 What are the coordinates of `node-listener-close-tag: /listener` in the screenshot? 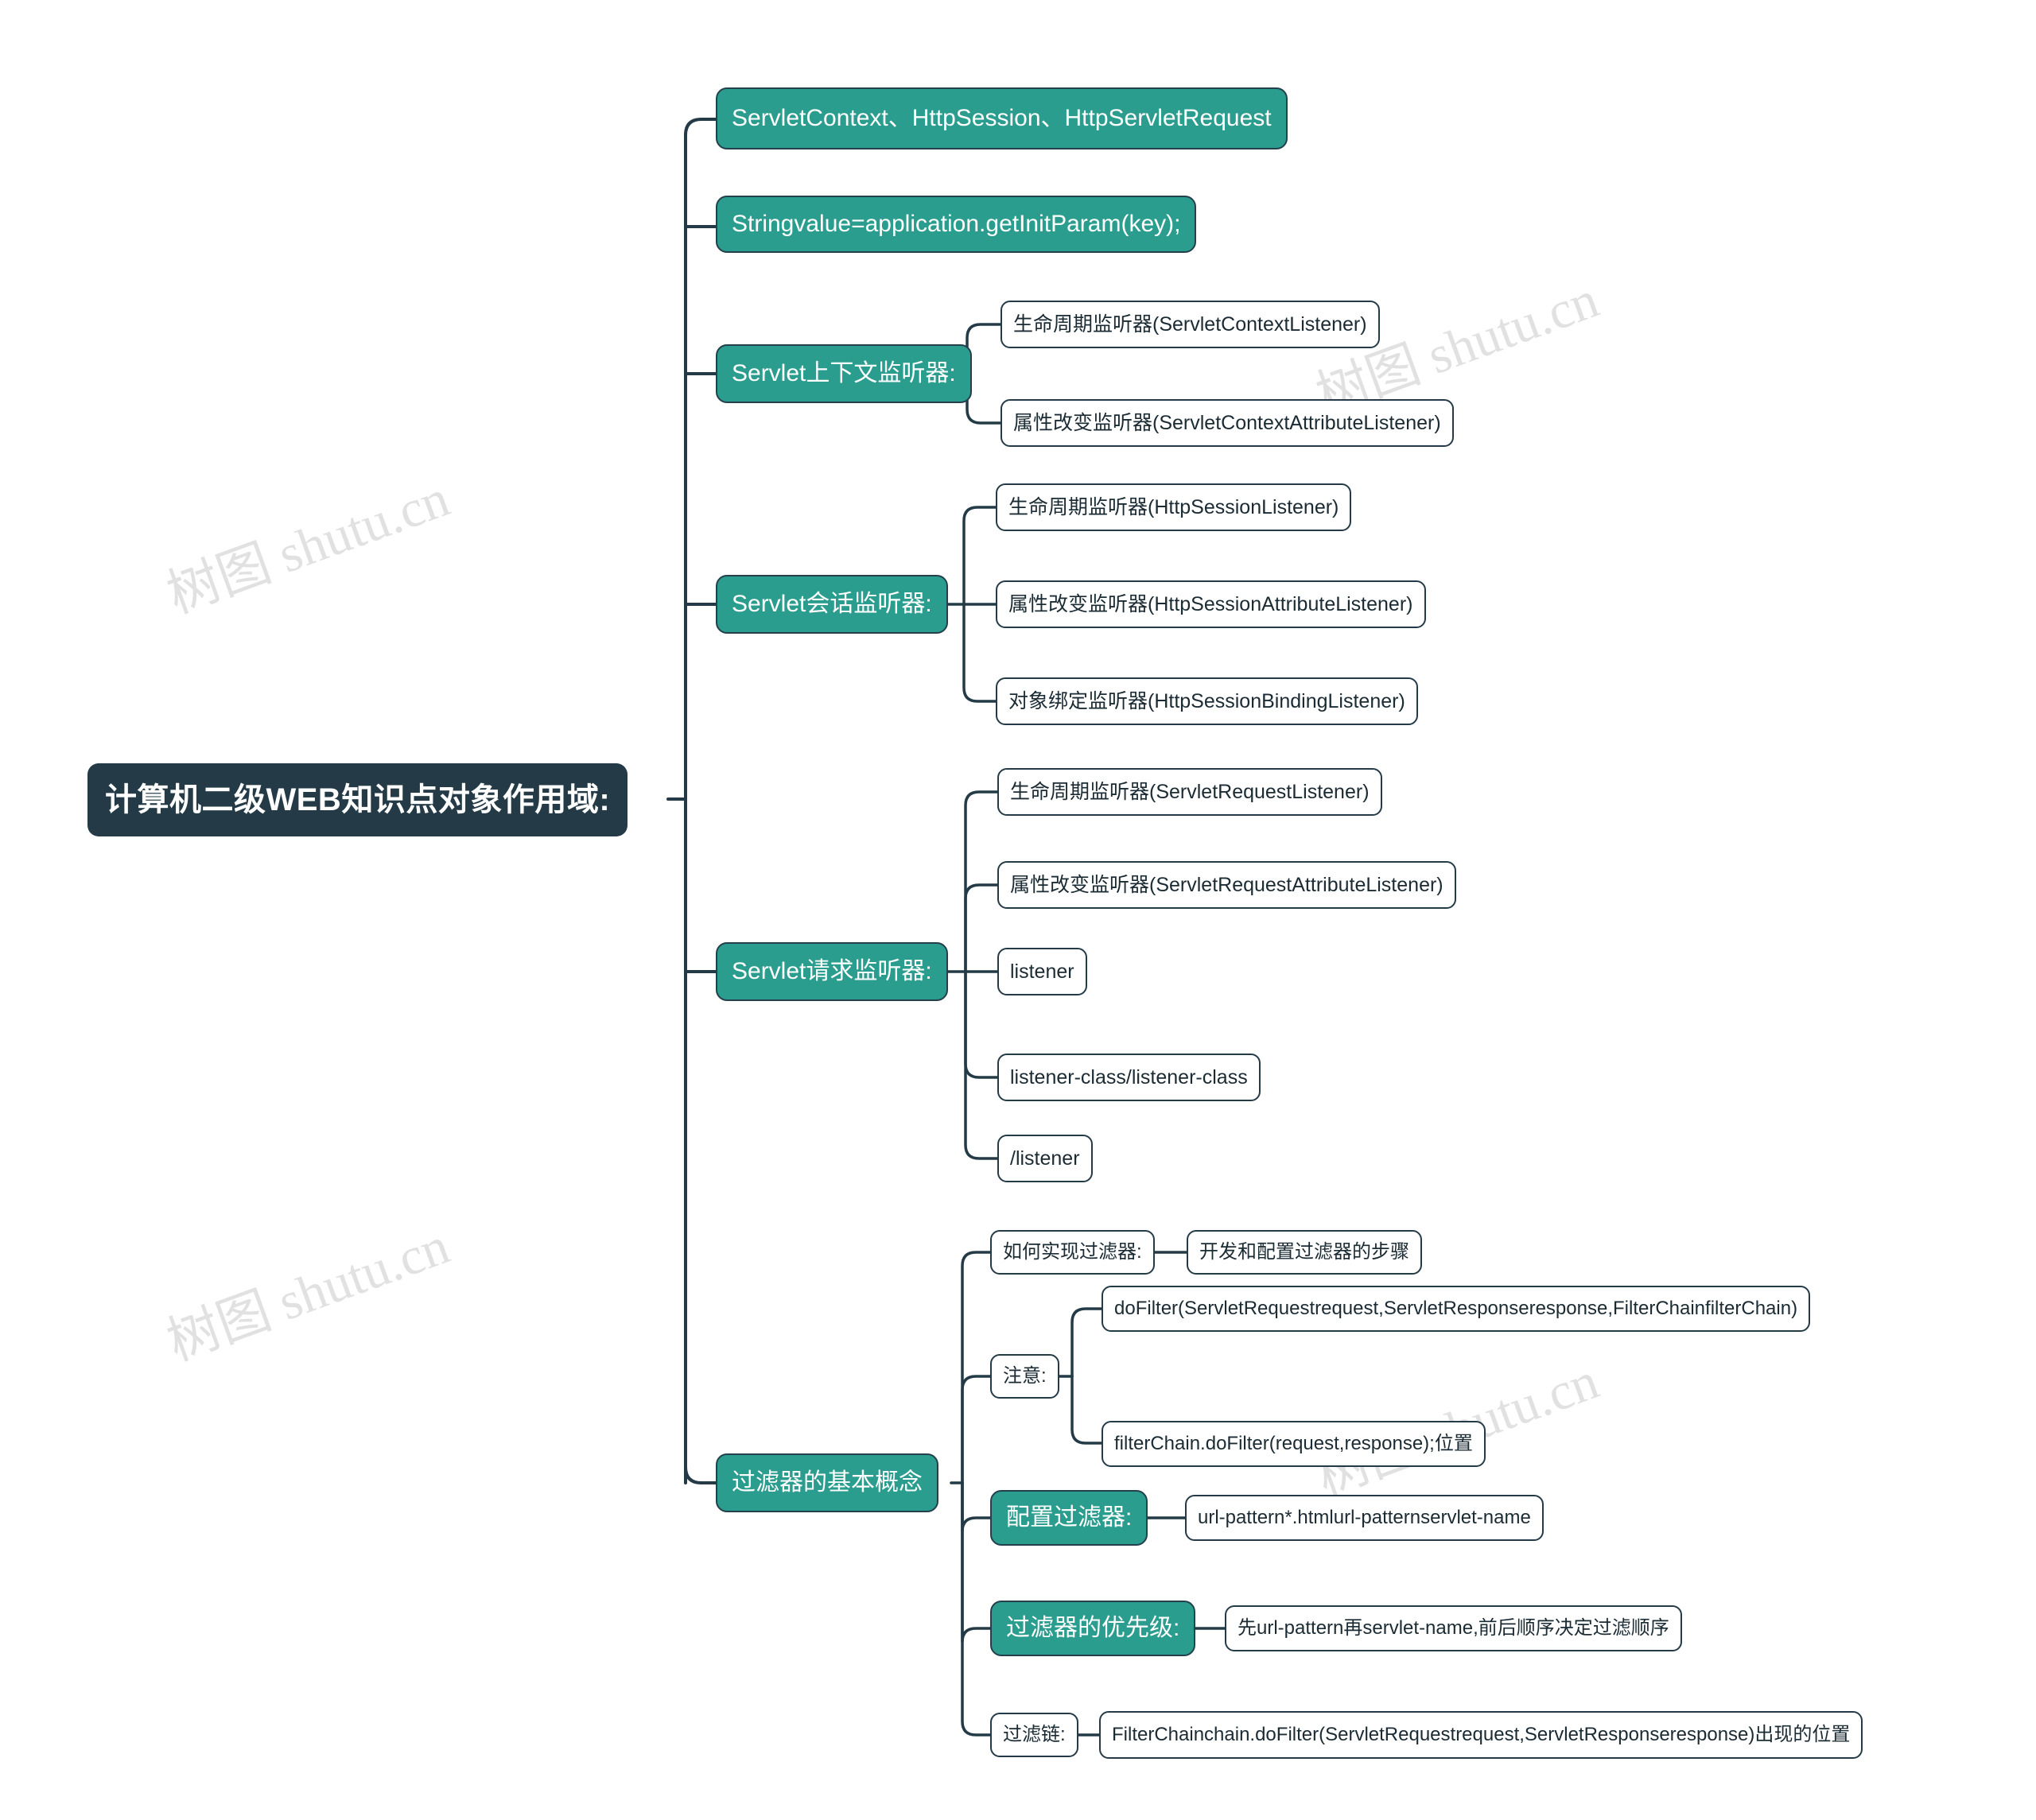 It's located at (1045, 1158).